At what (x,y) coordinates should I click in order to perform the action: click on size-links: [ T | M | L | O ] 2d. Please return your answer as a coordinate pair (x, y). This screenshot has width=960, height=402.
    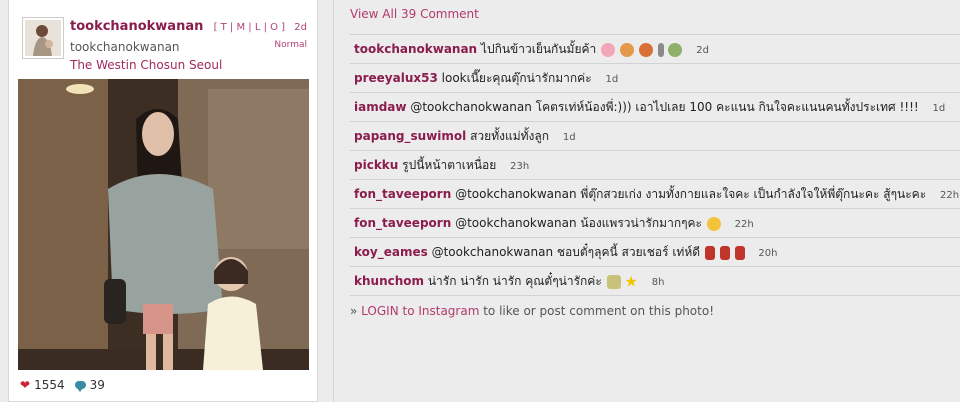
    Looking at the image, I should click on (260, 27).